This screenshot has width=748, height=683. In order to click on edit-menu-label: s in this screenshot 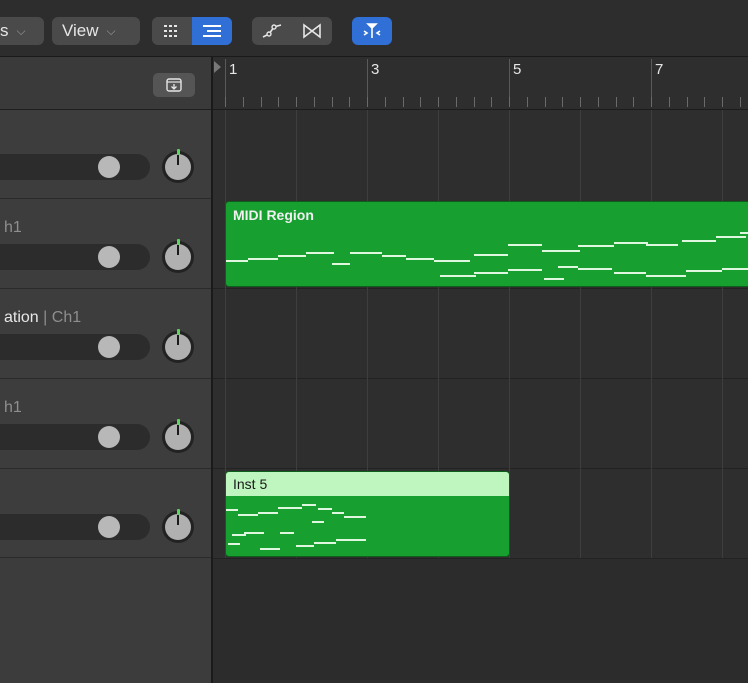, I will do `click(4, 30)`.